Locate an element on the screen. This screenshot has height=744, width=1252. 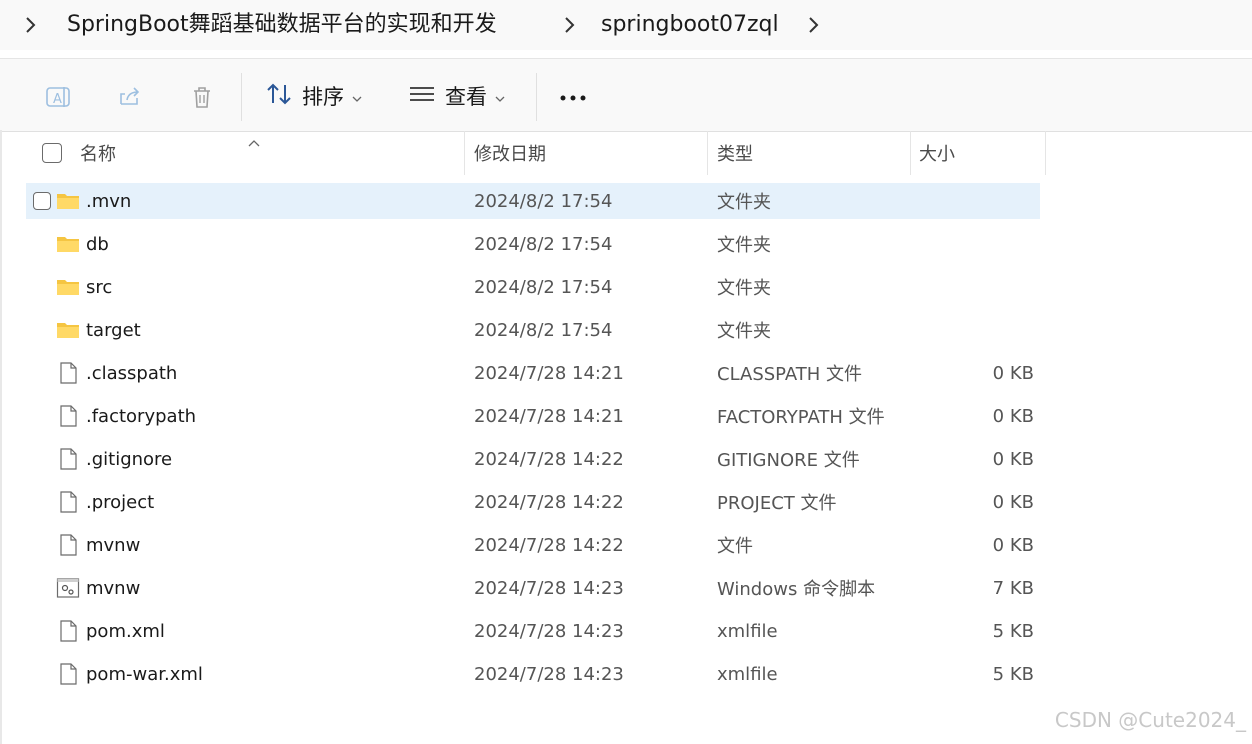
file-name: pom.xml is located at coordinates (125, 631).